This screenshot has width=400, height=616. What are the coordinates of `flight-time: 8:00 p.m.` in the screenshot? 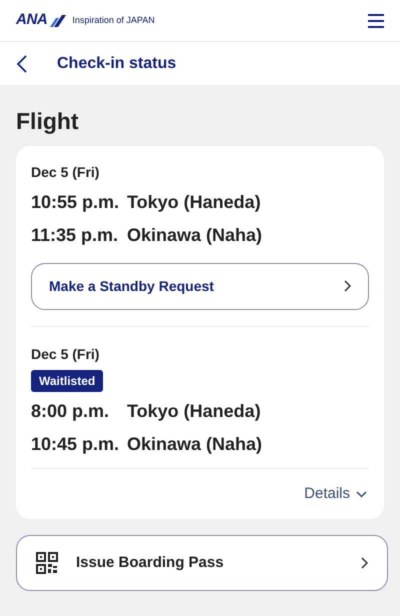 It's located at (70, 411).